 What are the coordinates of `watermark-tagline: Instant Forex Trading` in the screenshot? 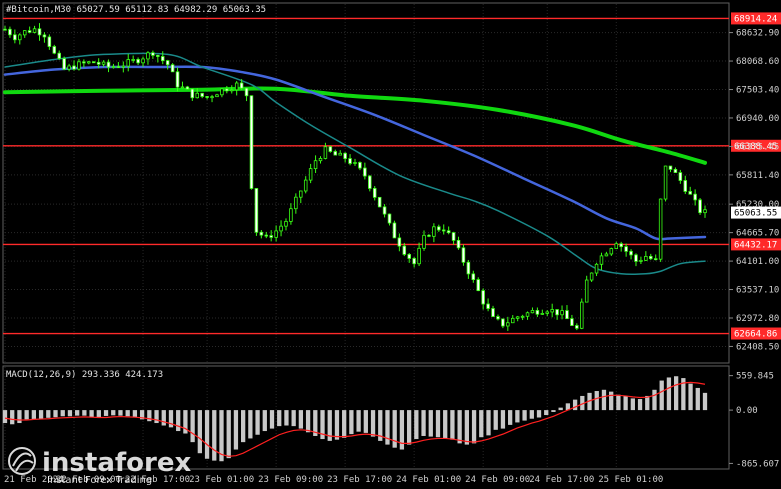 It's located at (99, 480).